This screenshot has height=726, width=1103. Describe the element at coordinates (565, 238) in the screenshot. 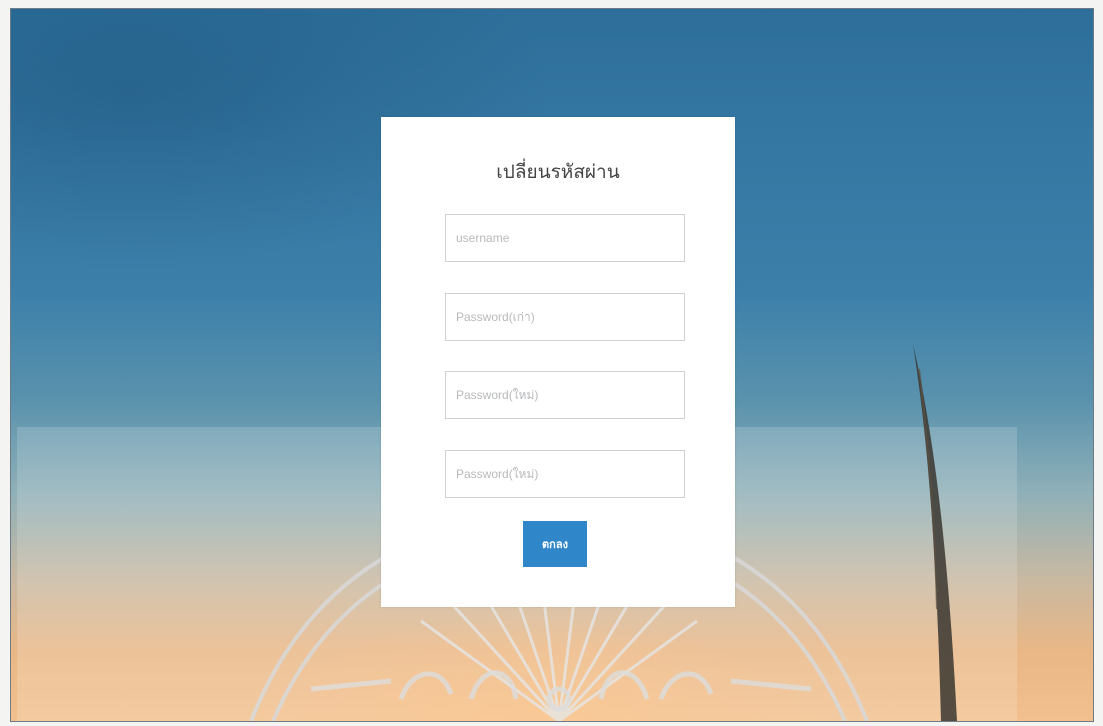

I see `username-input` at that location.